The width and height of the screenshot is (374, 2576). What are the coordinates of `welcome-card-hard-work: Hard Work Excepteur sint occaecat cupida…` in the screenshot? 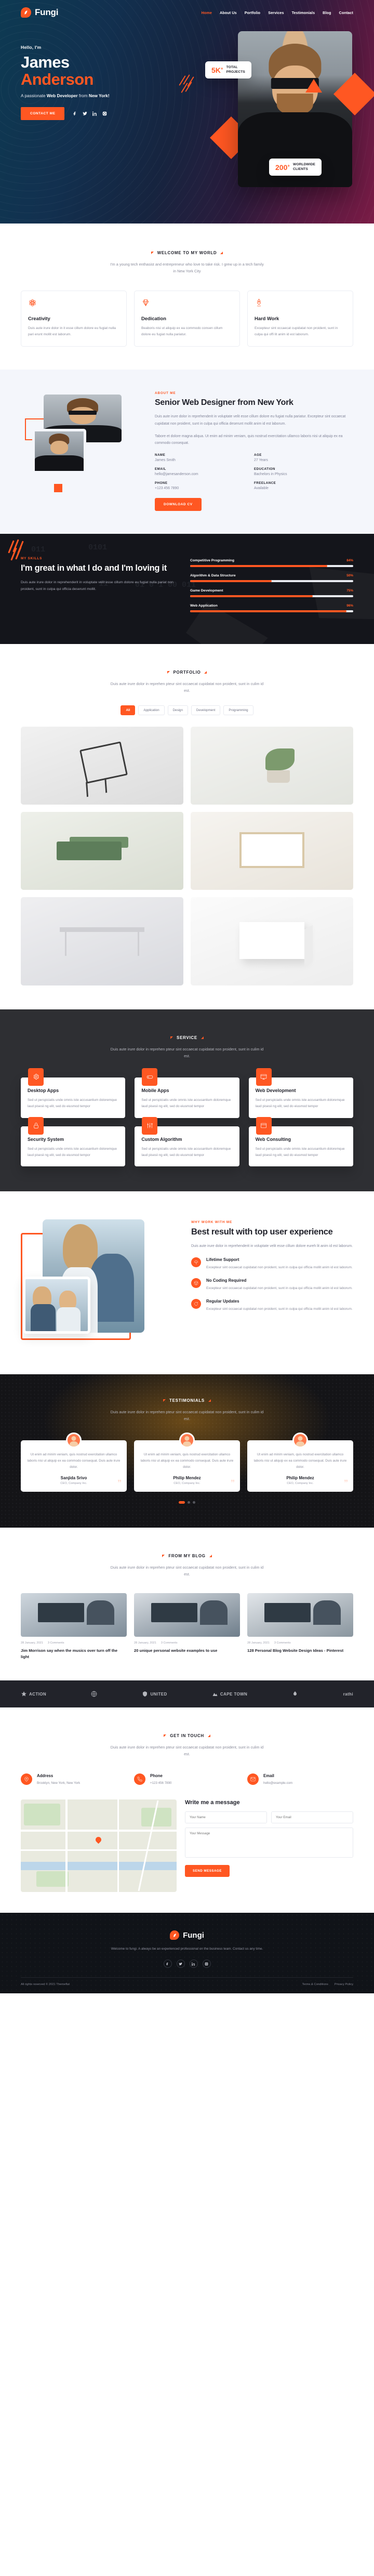 It's located at (300, 318).